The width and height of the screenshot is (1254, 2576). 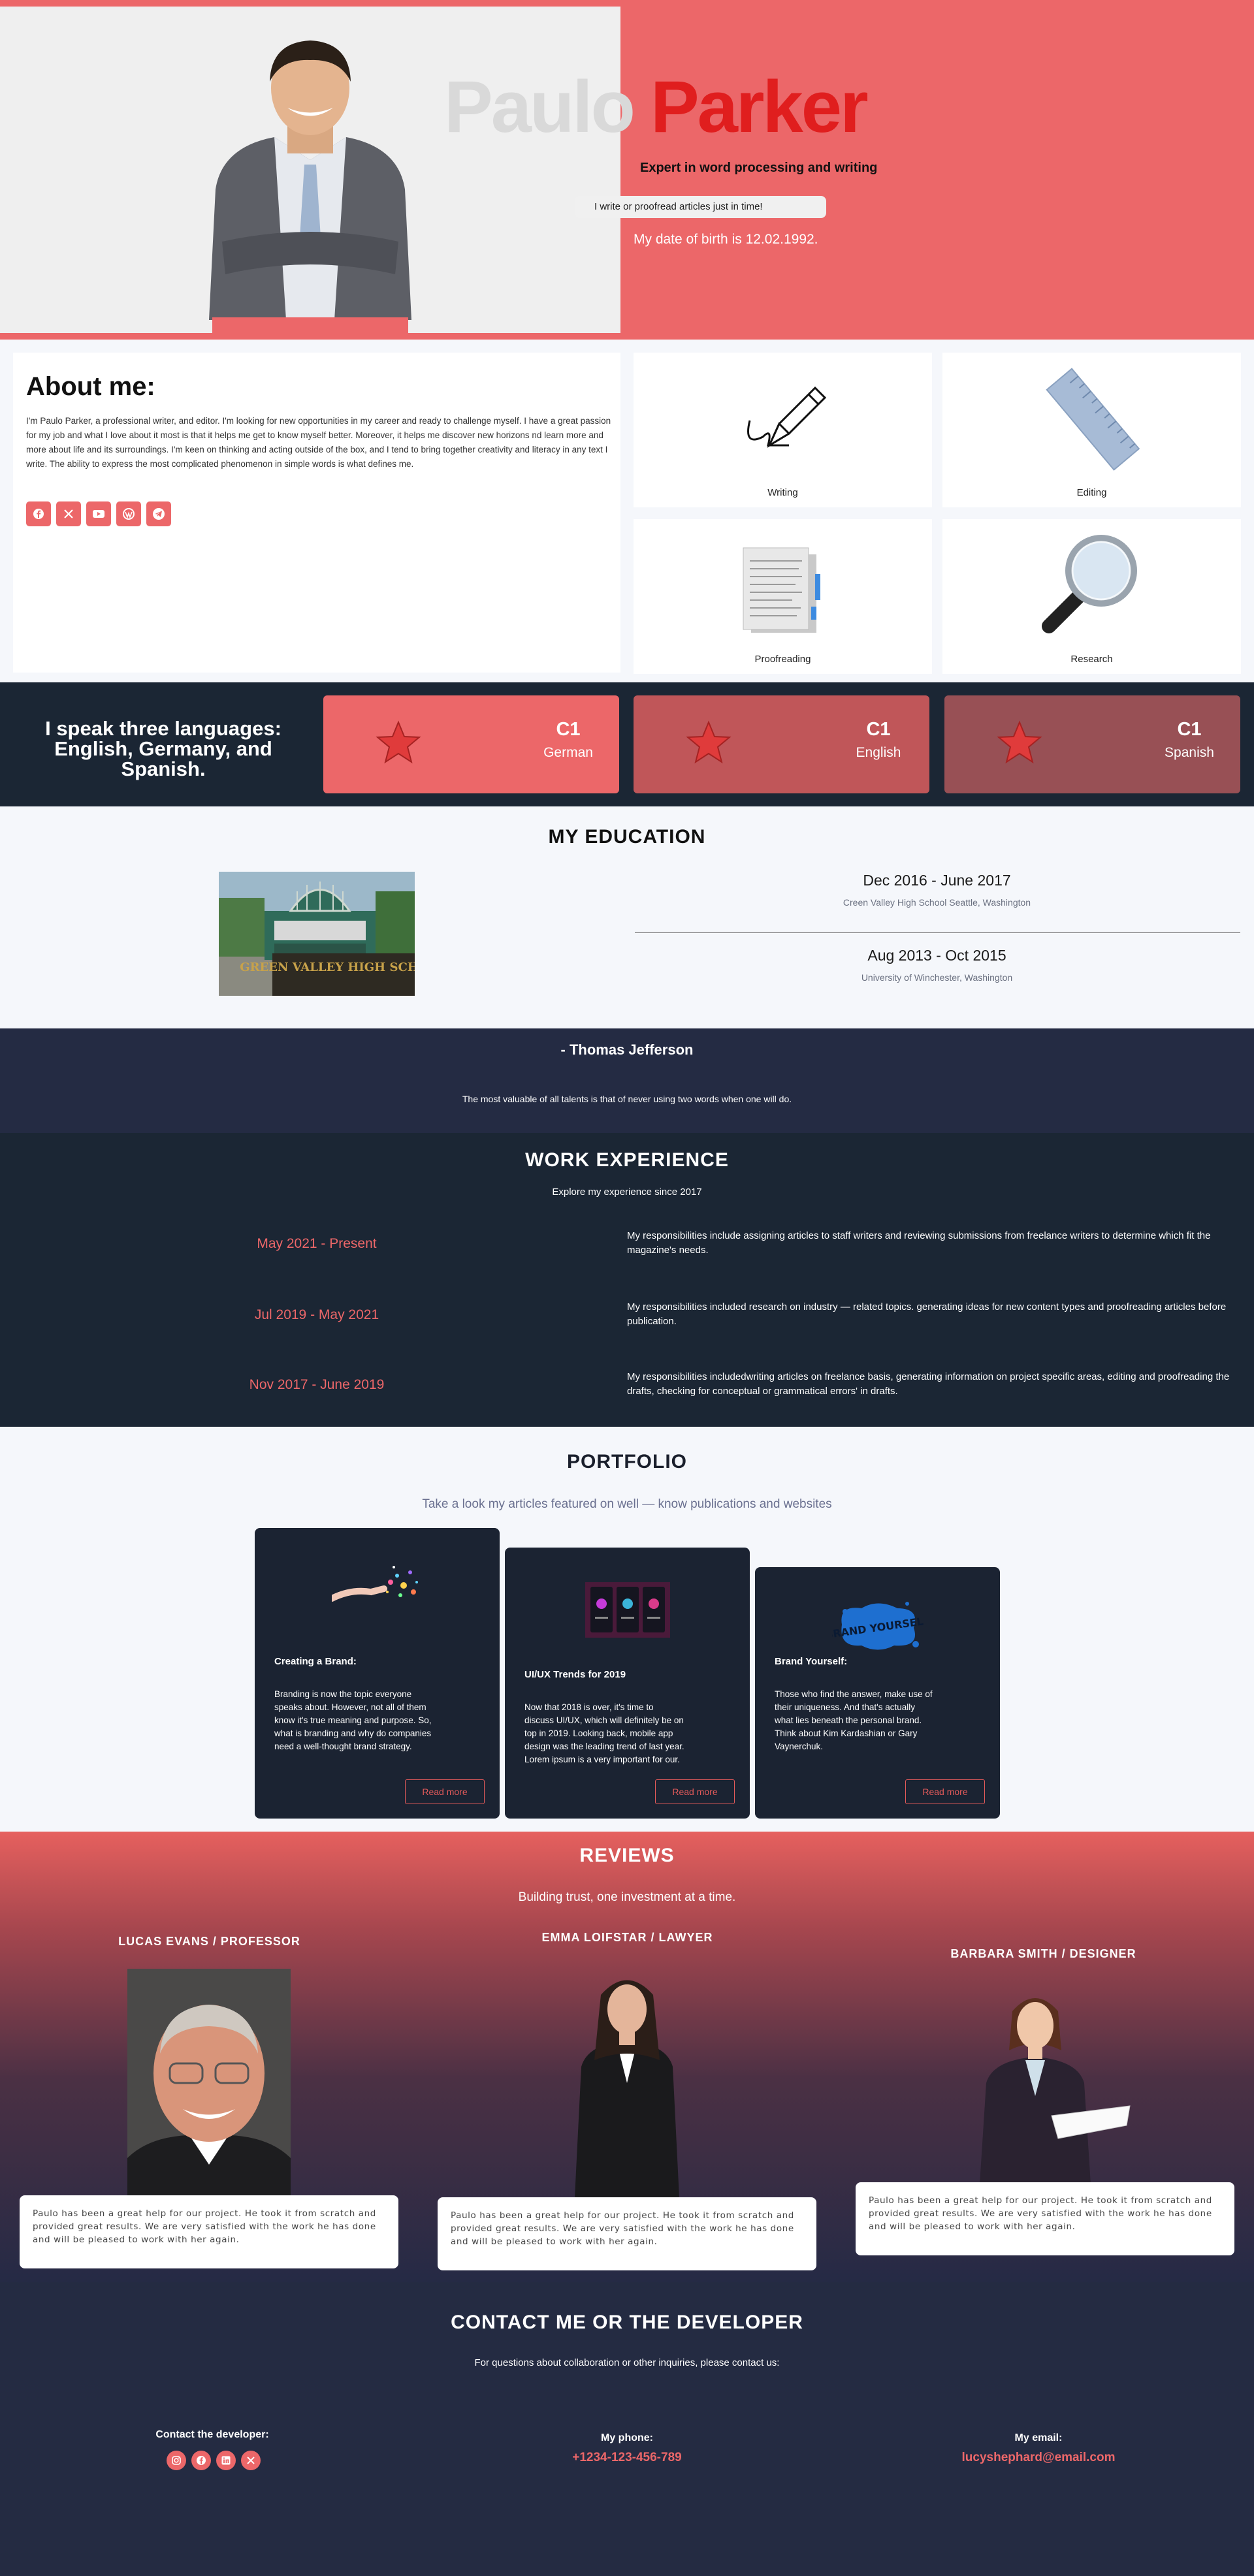 I want to click on language-name: Spanish, so click(x=1189, y=753).